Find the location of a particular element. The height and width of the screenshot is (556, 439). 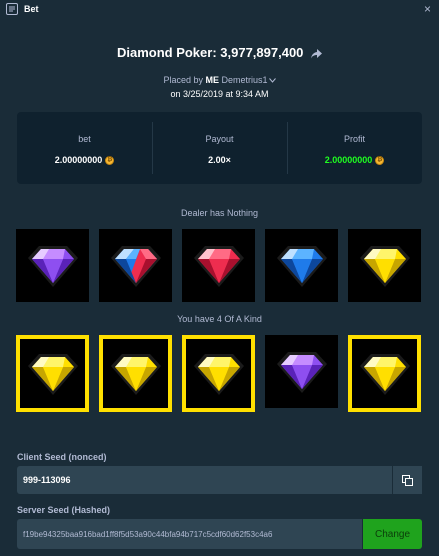

blue-gem-icon is located at coordinates (301, 266).